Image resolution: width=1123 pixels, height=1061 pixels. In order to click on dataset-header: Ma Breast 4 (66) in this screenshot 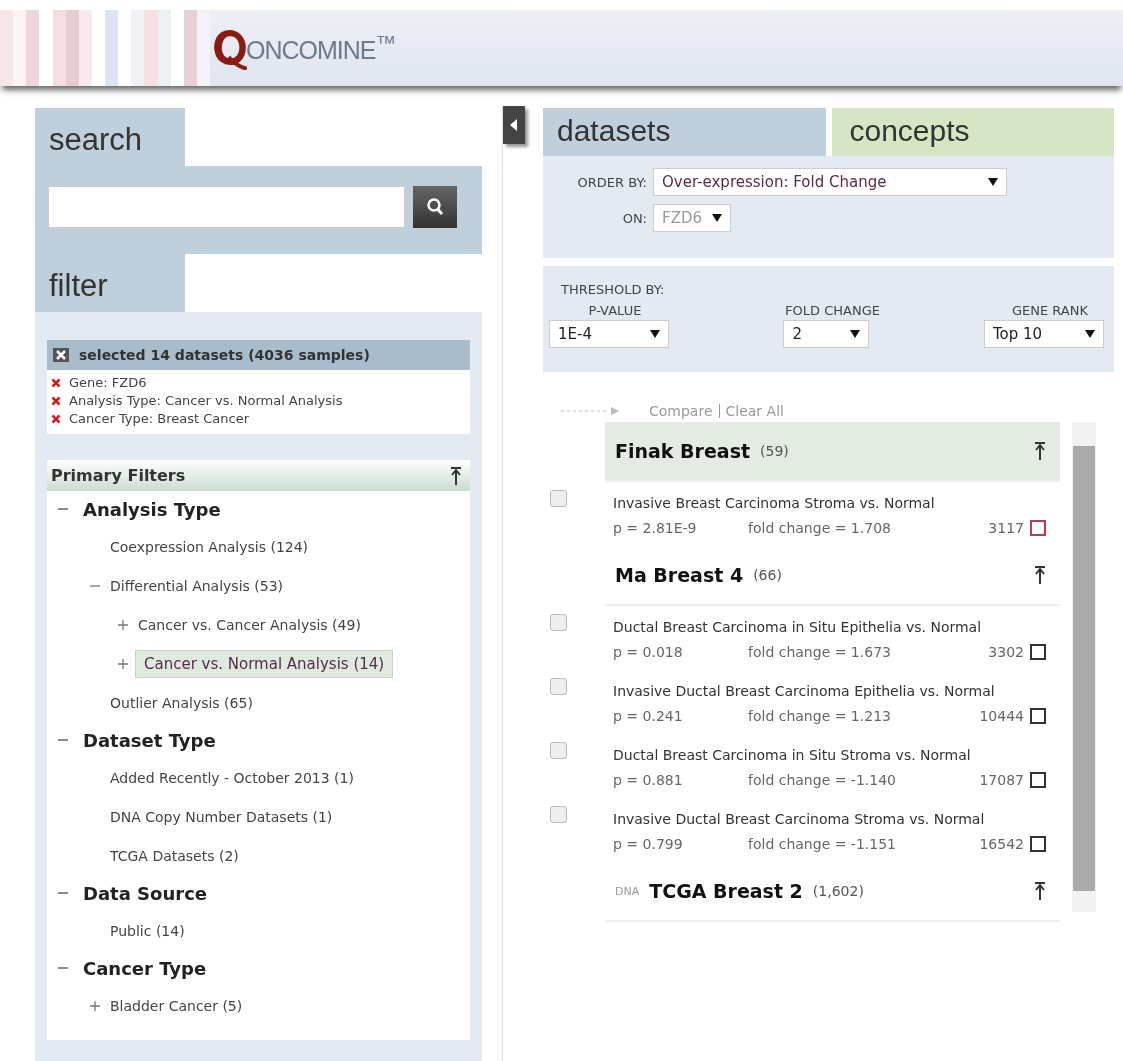, I will do `click(832, 576)`.